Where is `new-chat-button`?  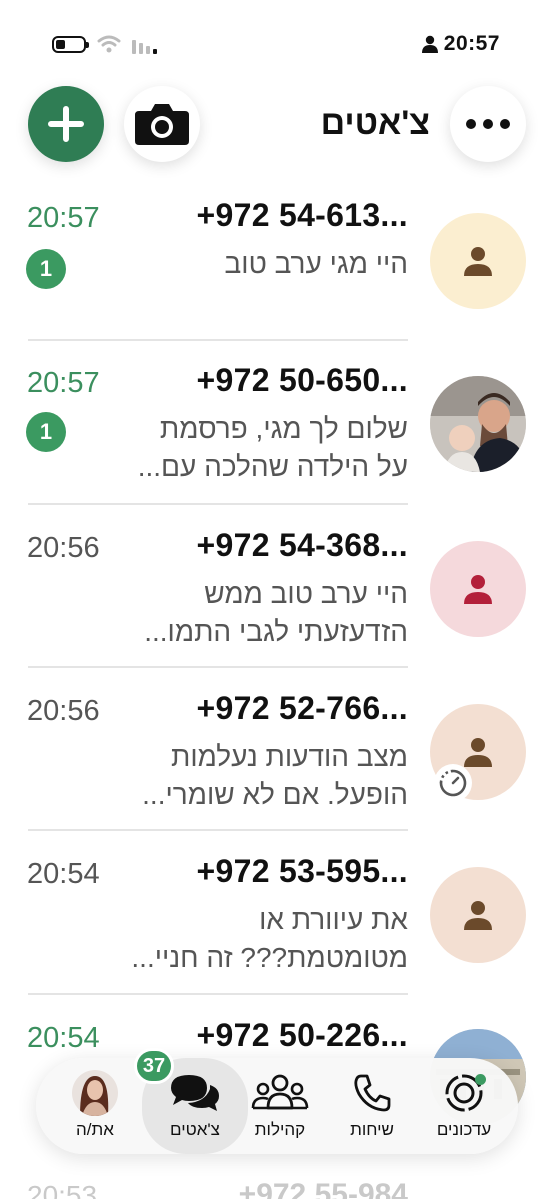 new-chat-button is located at coordinates (66, 124).